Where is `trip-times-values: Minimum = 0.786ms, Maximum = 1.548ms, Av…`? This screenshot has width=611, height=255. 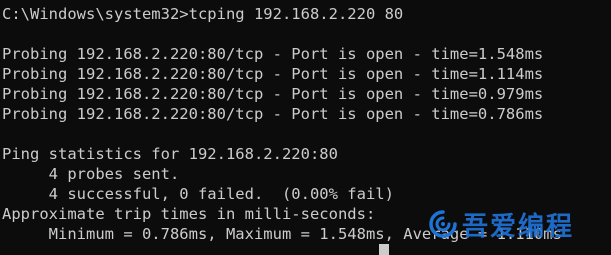
trip-times-values: Minimum = 0.786ms, Maximum = 1.548ms, Av… is located at coordinates (282, 234).